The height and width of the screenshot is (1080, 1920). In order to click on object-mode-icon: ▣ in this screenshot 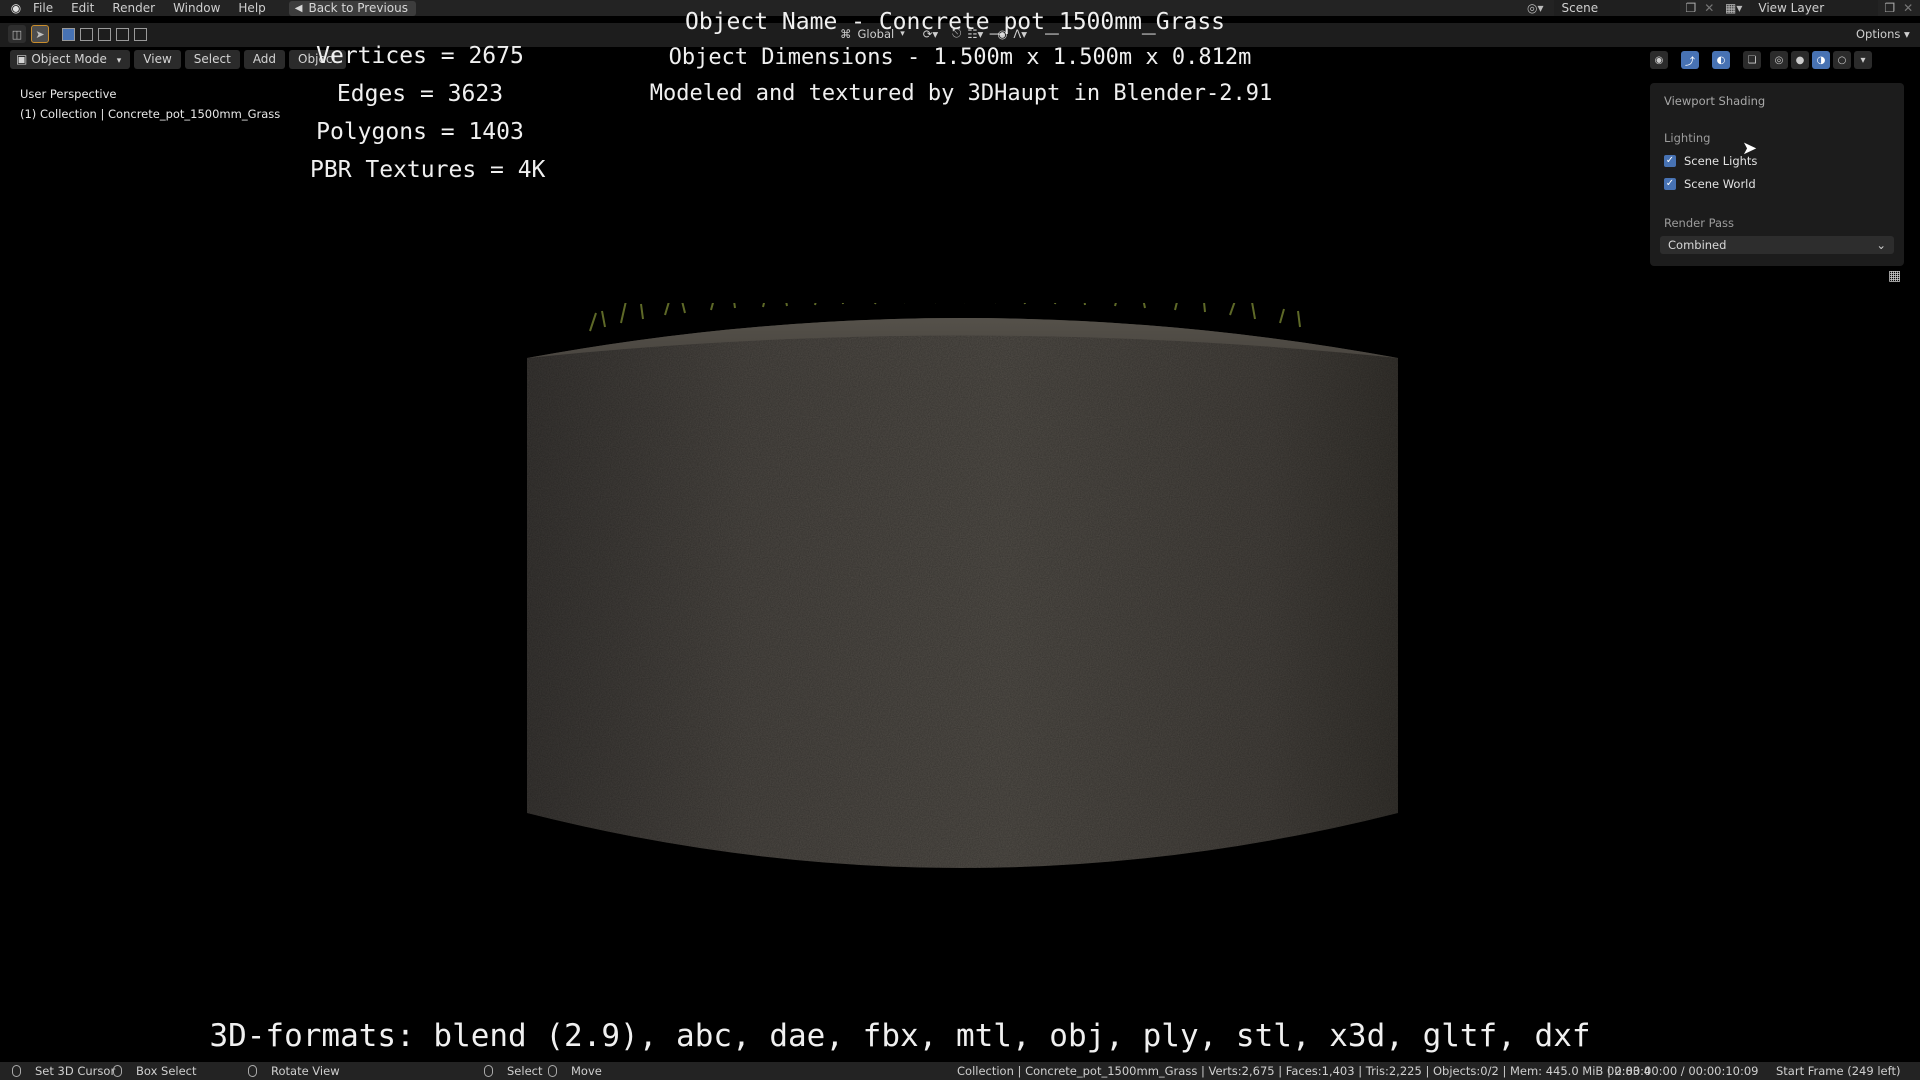, I will do `click(22, 59)`.